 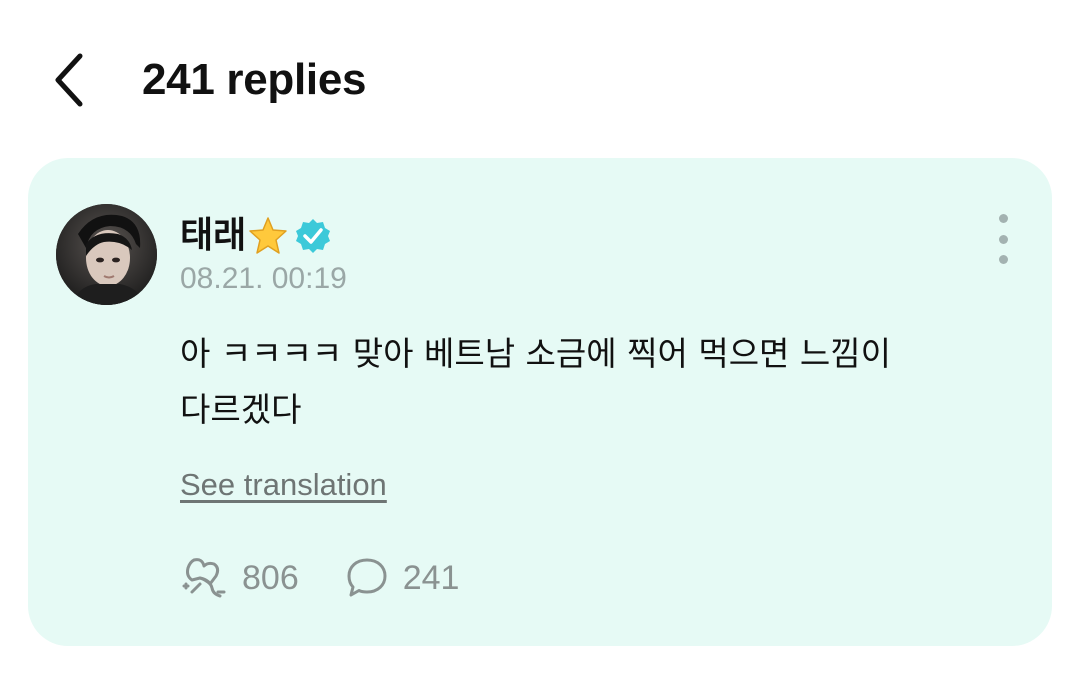 What do you see at coordinates (1003, 218) in the screenshot?
I see `more-vertical-icon` at bounding box center [1003, 218].